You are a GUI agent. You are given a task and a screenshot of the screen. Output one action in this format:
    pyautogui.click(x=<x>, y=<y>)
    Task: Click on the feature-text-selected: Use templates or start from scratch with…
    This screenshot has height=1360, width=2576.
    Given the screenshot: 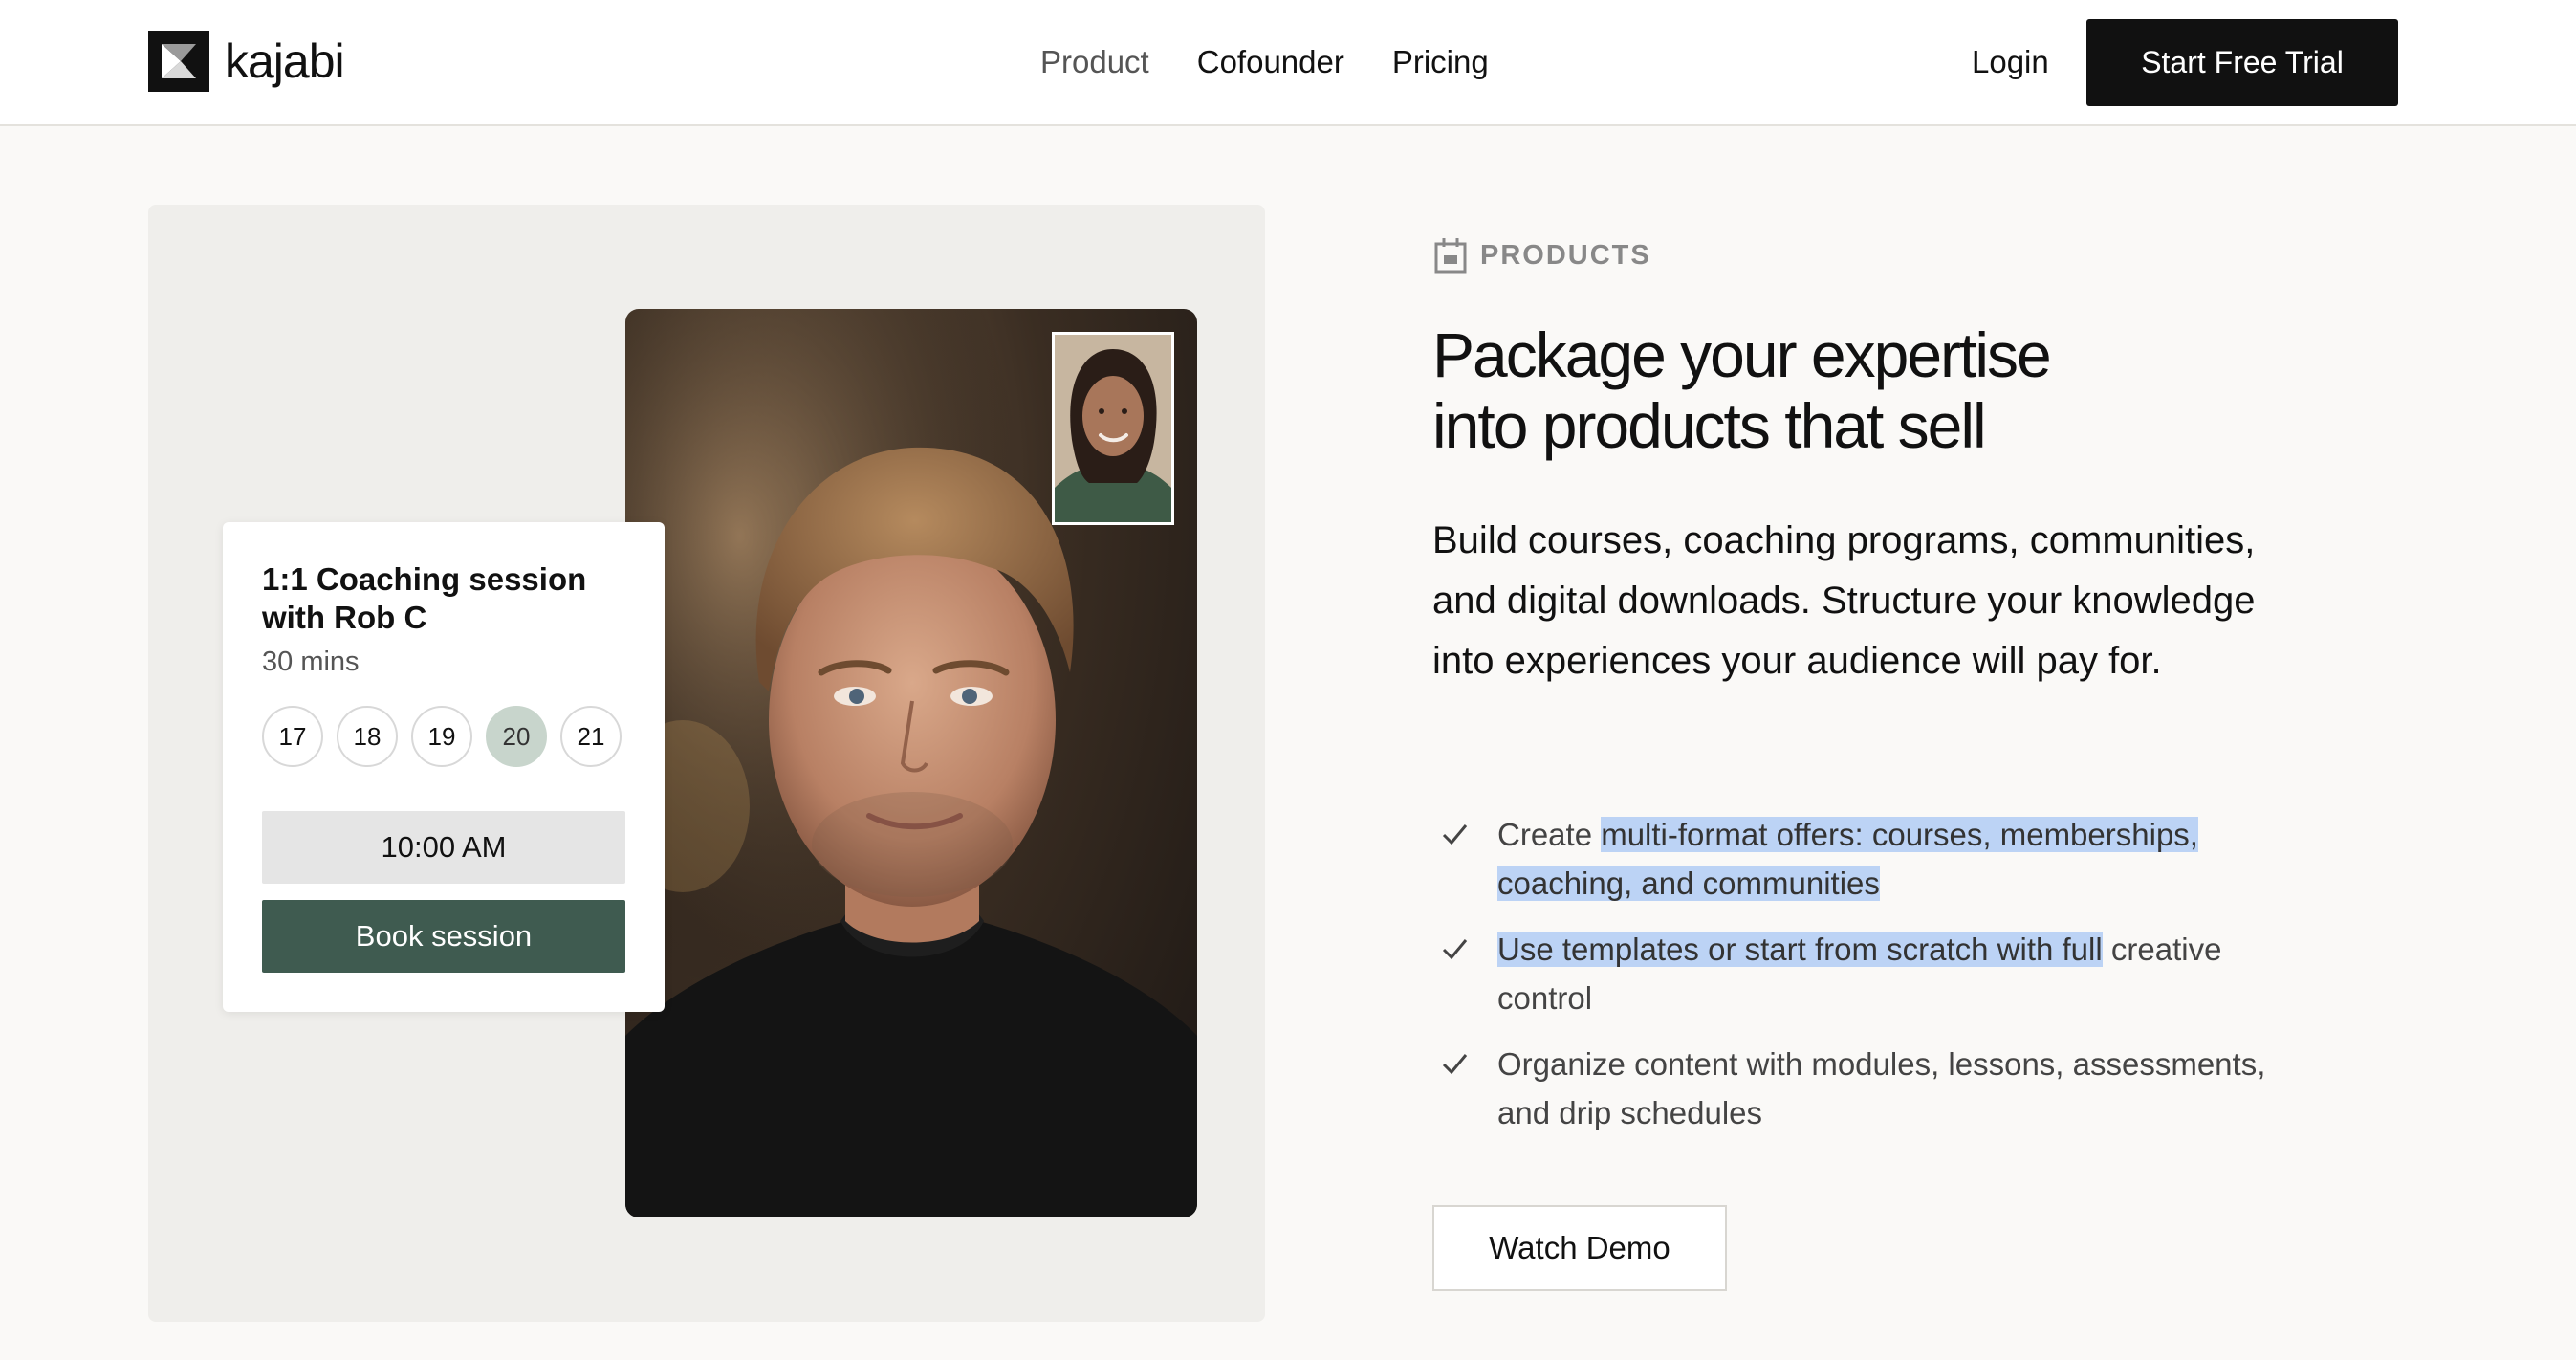 What is the action you would take?
    pyautogui.click(x=1800, y=949)
    